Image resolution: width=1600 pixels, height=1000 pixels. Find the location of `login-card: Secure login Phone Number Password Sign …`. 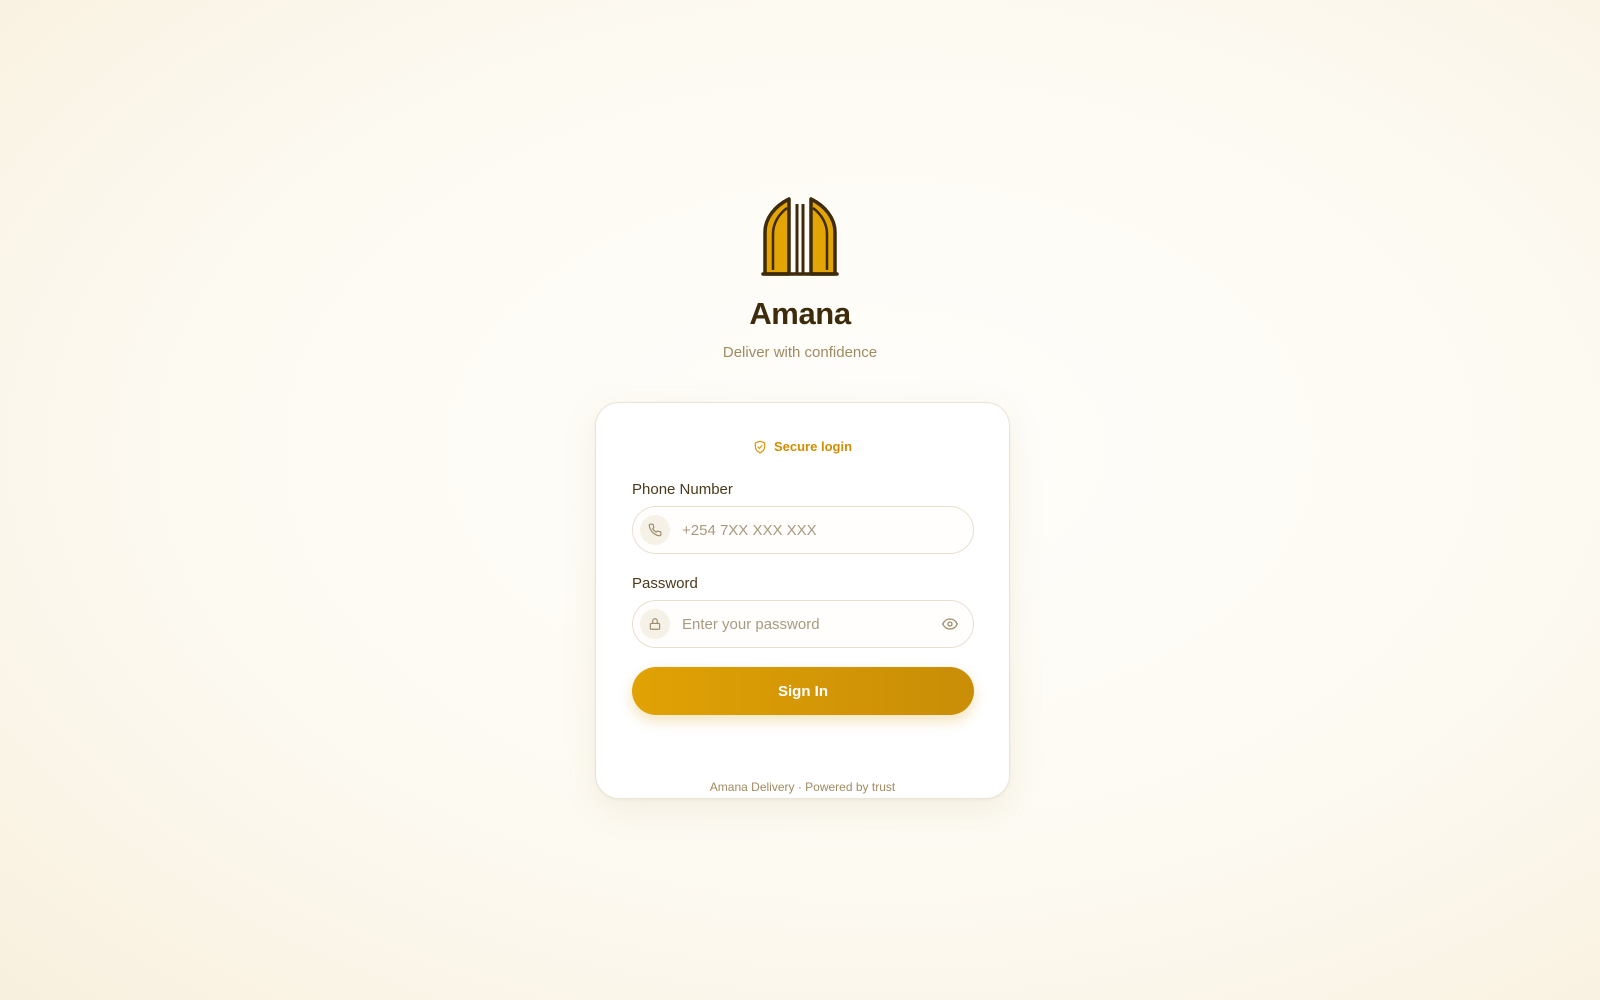

login-card: Secure login Phone Number Password Sign … is located at coordinates (802, 600).